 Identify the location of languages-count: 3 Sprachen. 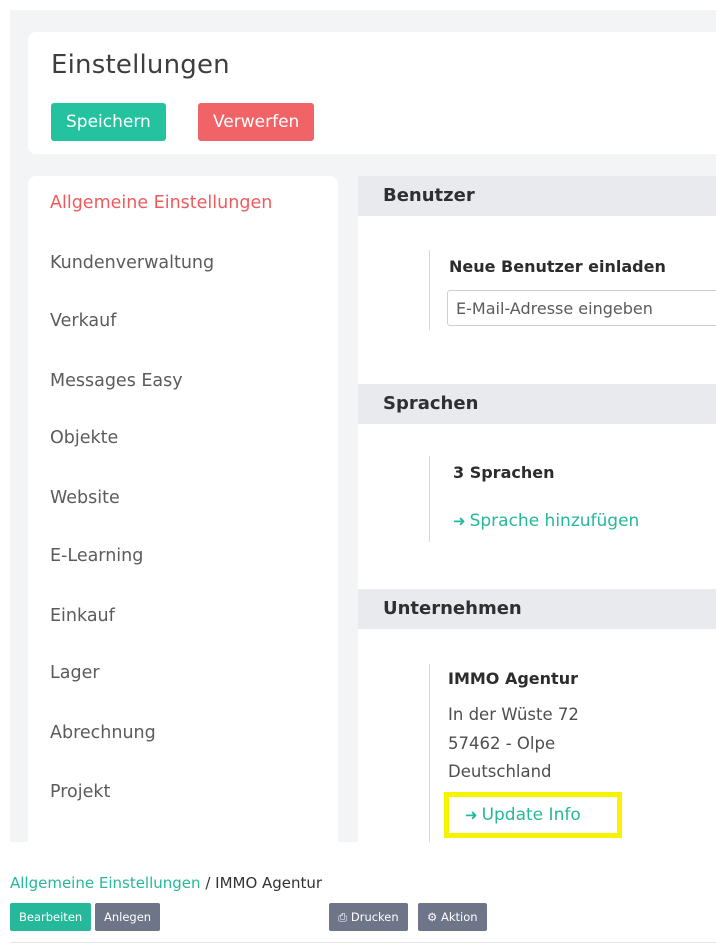
(504, 472).